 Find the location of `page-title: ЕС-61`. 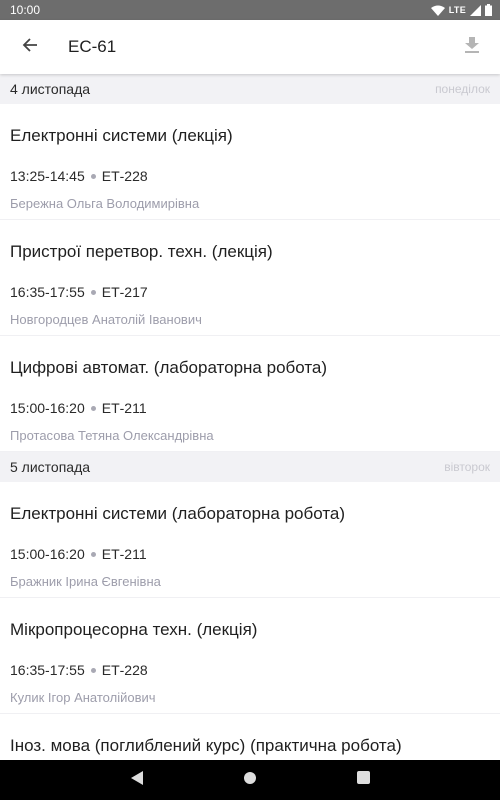

page-title: ЕС-61 is located at coordinates (92, 46).